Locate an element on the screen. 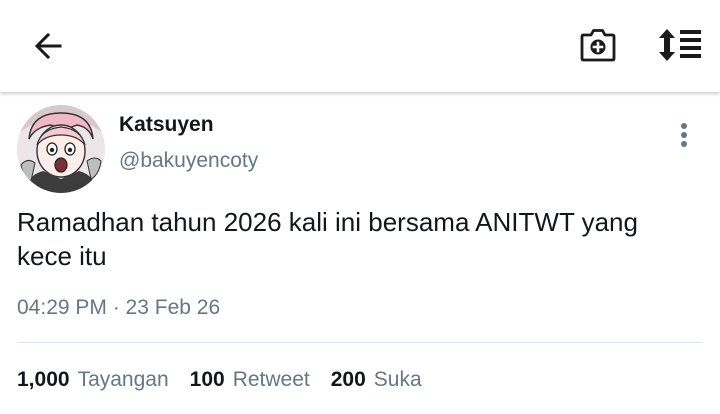 Image resolution: width=720 pixels, height=414 pixels. more-options-button is located at coordinates (684, 135).